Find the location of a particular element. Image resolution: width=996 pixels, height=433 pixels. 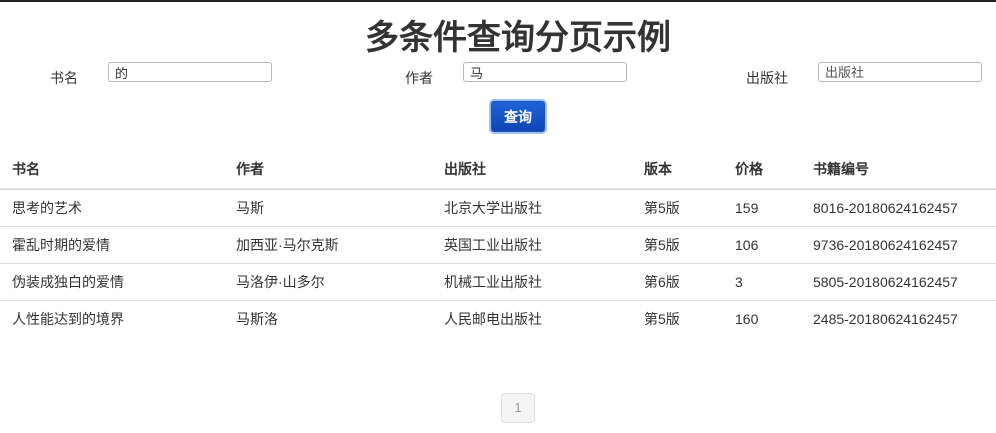

cell-book-id: 2485-20180624162457 is located at coordinates (885, 319).